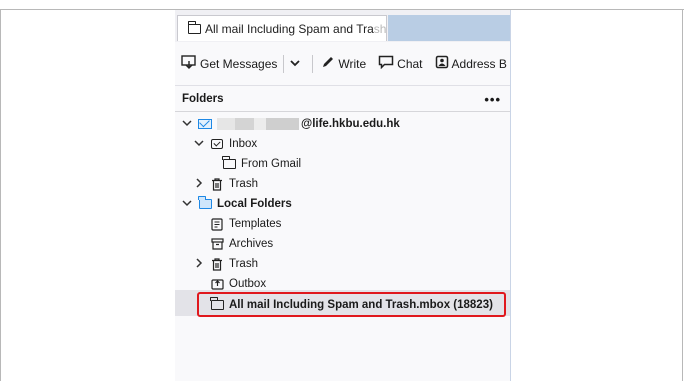  I want to click on chat-icon, so click(386, 63).